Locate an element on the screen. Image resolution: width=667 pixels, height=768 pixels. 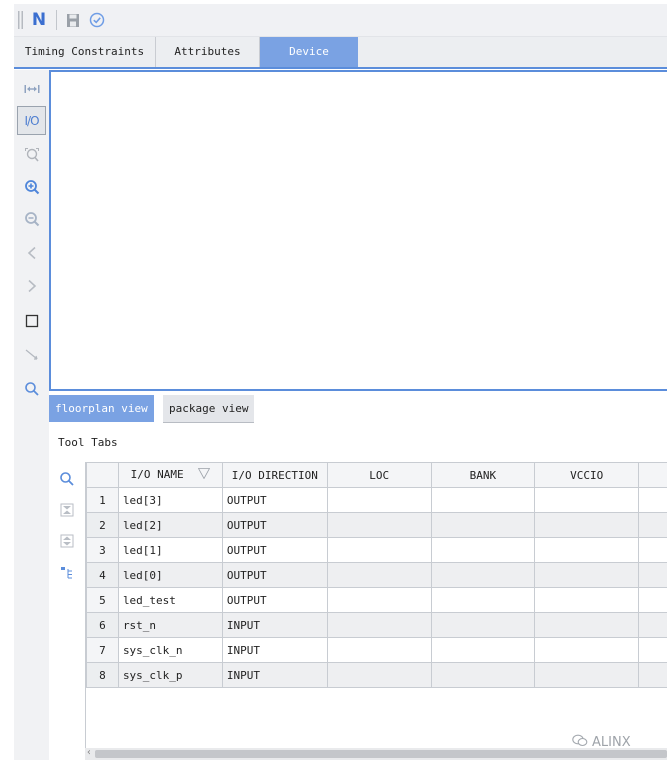
table-row: 5 led_test OUTPUT is located at coordinates (376, 600).